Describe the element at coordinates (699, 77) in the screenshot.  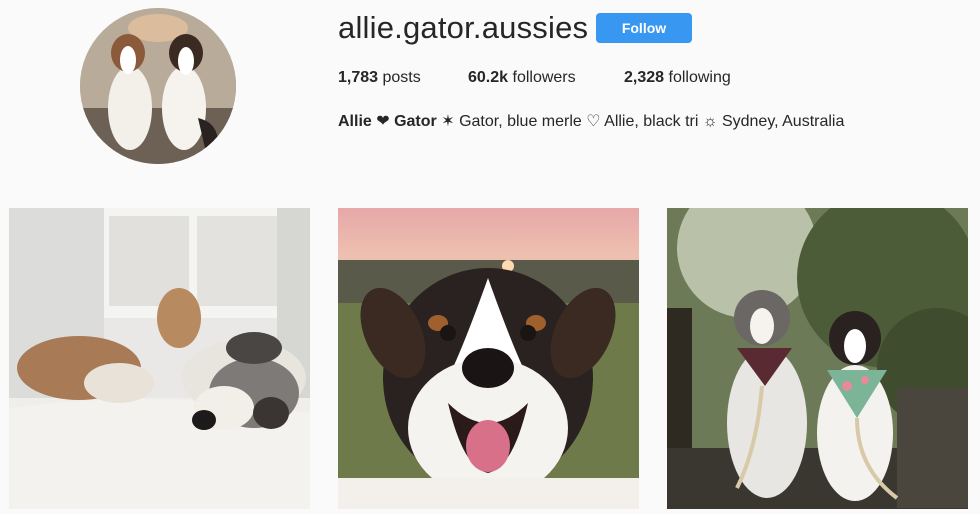
I see `following-label: following` at that location.